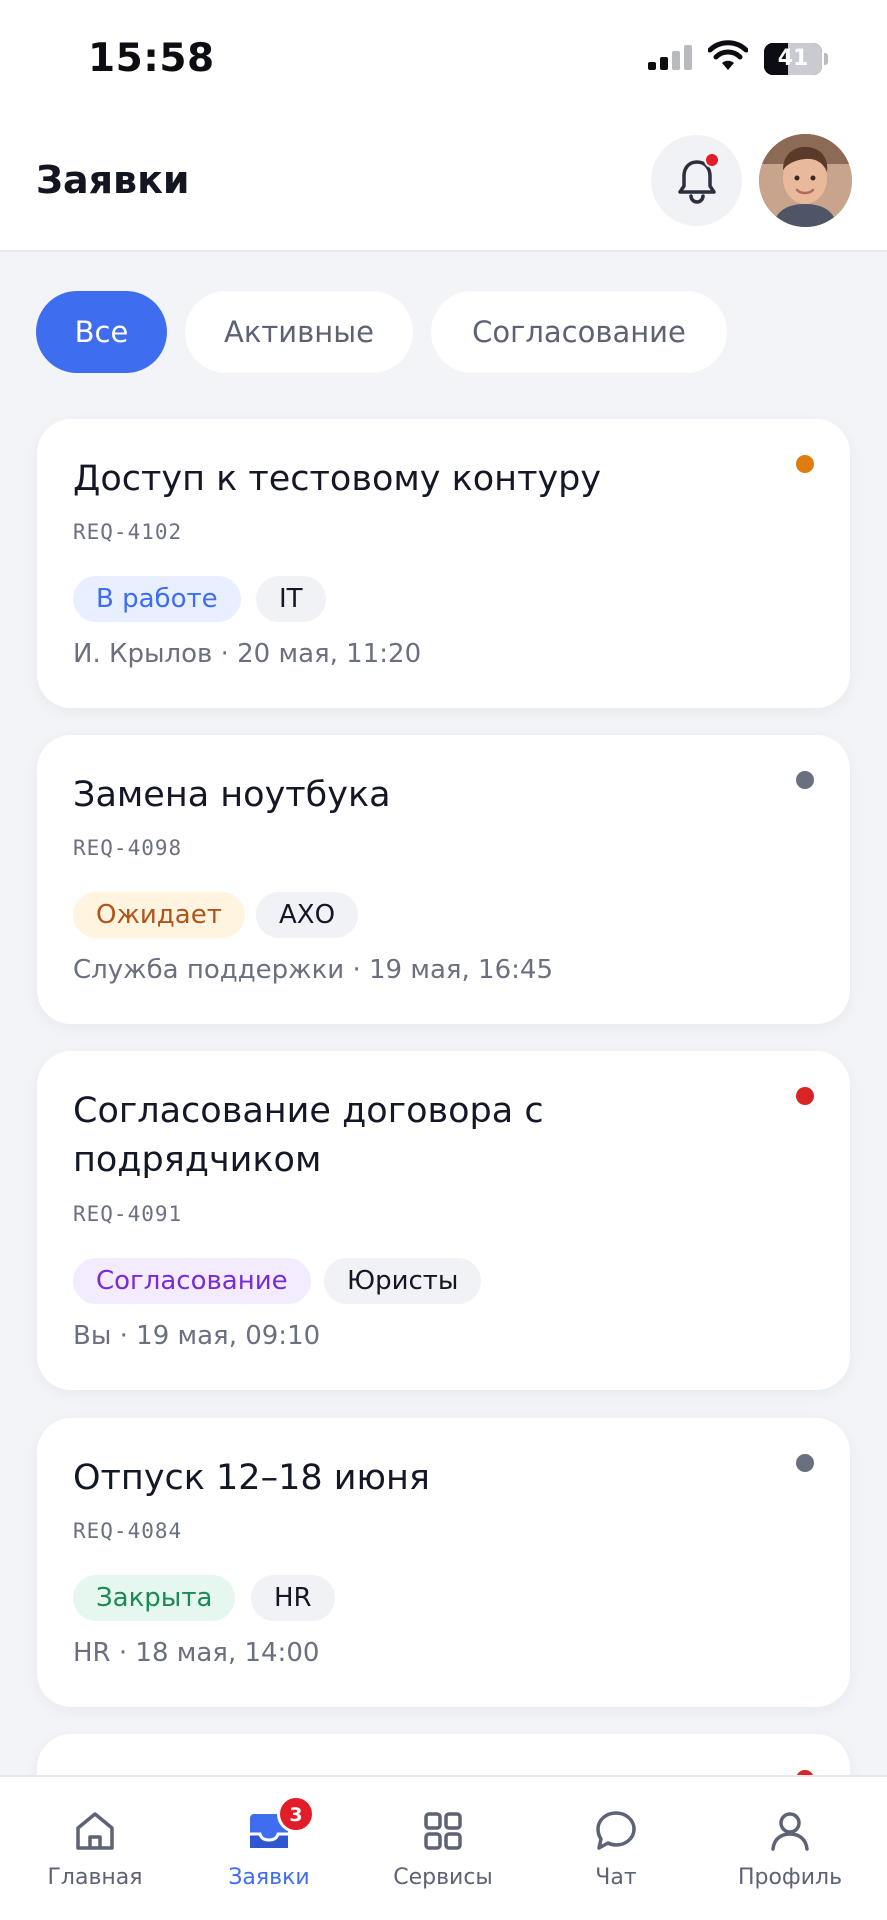 Image resolution: width=887 pixels, height=1920 pixels. Describe the element at coordinates (151, 58) in the screenshot. I see `status-time: 15:58` at that location.